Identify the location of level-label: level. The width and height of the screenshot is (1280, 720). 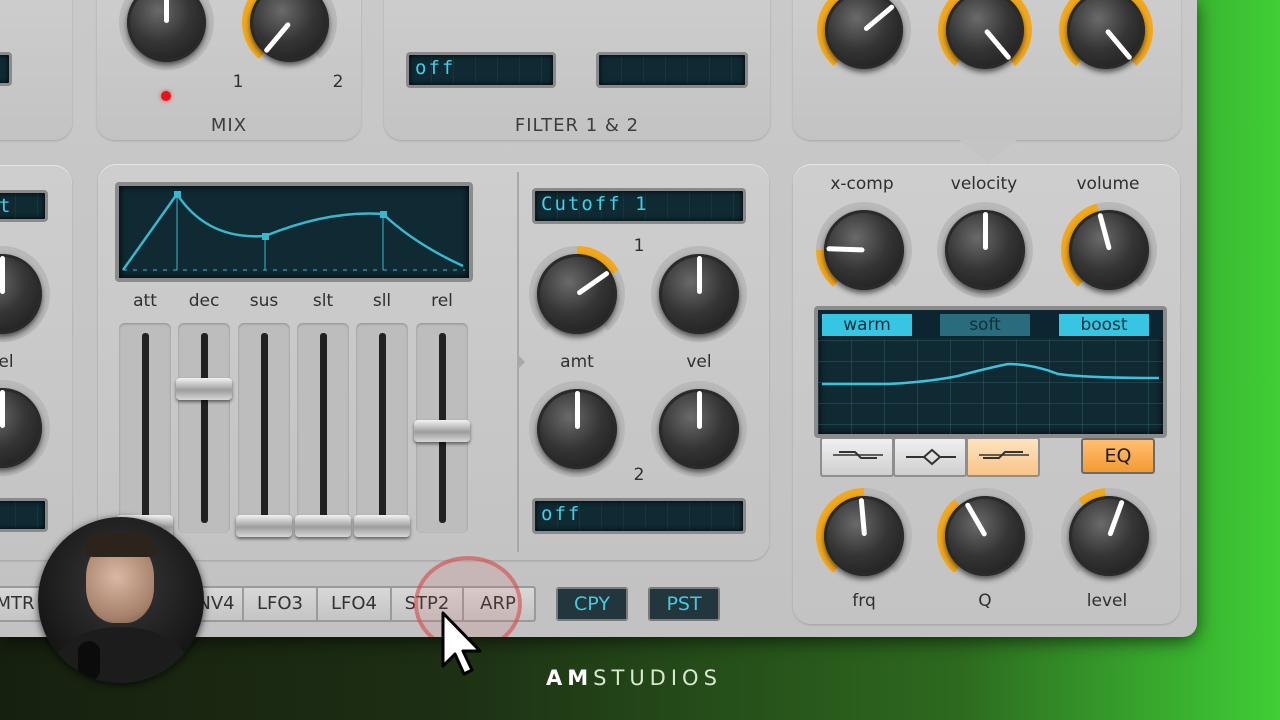
(1107, 601).